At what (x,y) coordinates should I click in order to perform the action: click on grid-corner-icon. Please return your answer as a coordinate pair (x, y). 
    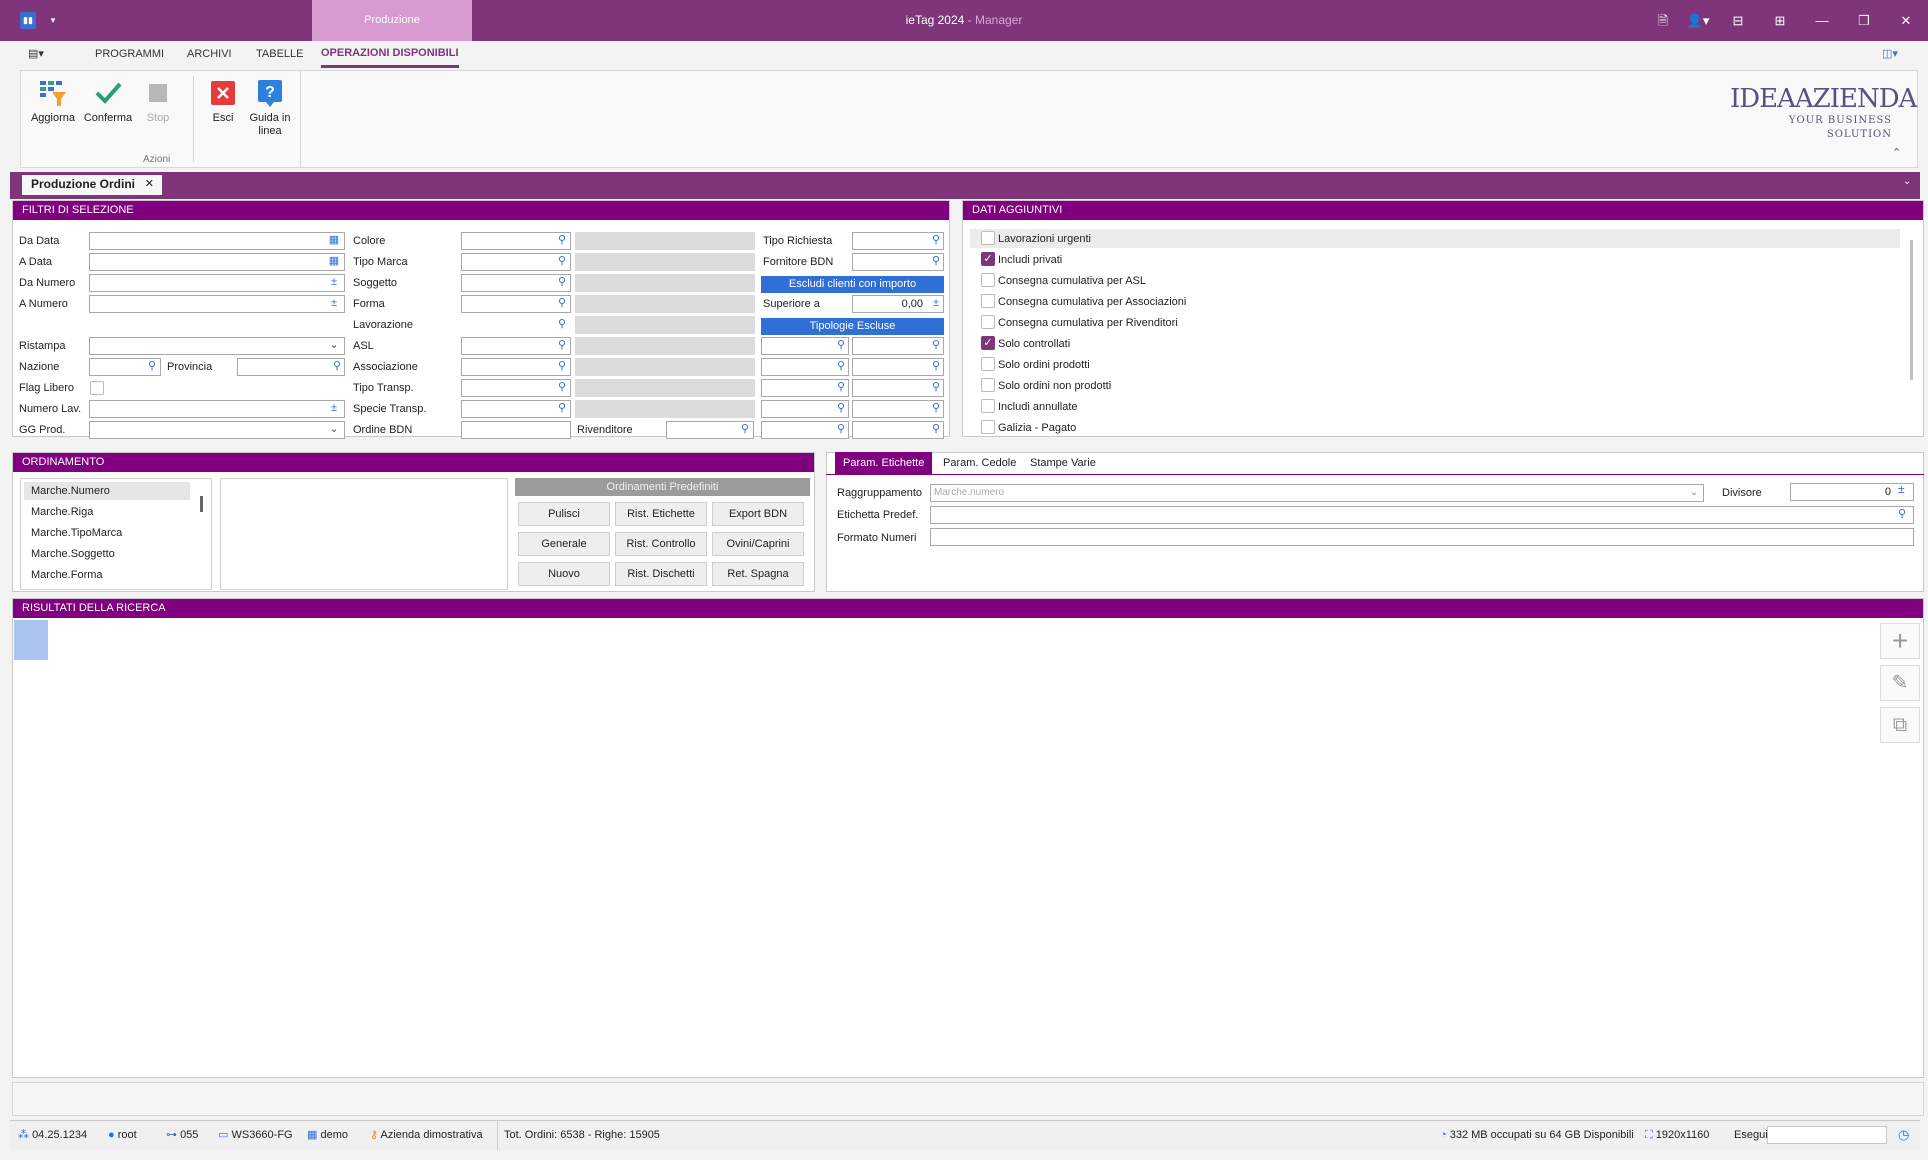
    Looking at the image, I should click on (31, 640).